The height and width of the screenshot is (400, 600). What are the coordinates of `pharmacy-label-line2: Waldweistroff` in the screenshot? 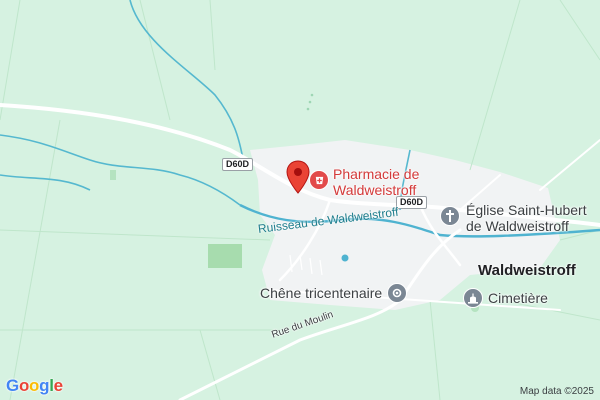 It's located at (375, 190).